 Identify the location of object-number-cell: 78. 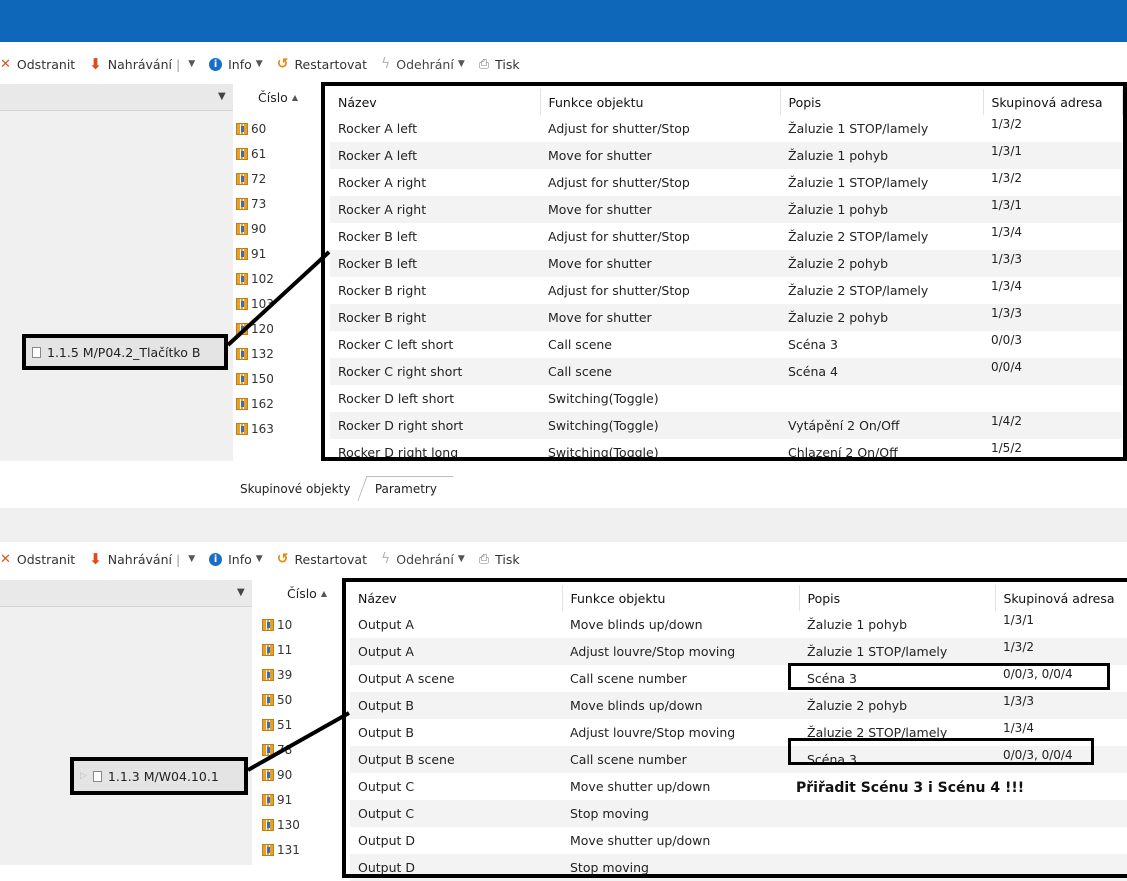
(304, 749).